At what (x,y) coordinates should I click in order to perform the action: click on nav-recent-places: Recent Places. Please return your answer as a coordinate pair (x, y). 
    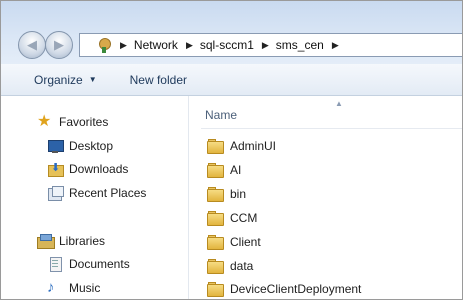
    Looking at the image, I should click on (96, 193).